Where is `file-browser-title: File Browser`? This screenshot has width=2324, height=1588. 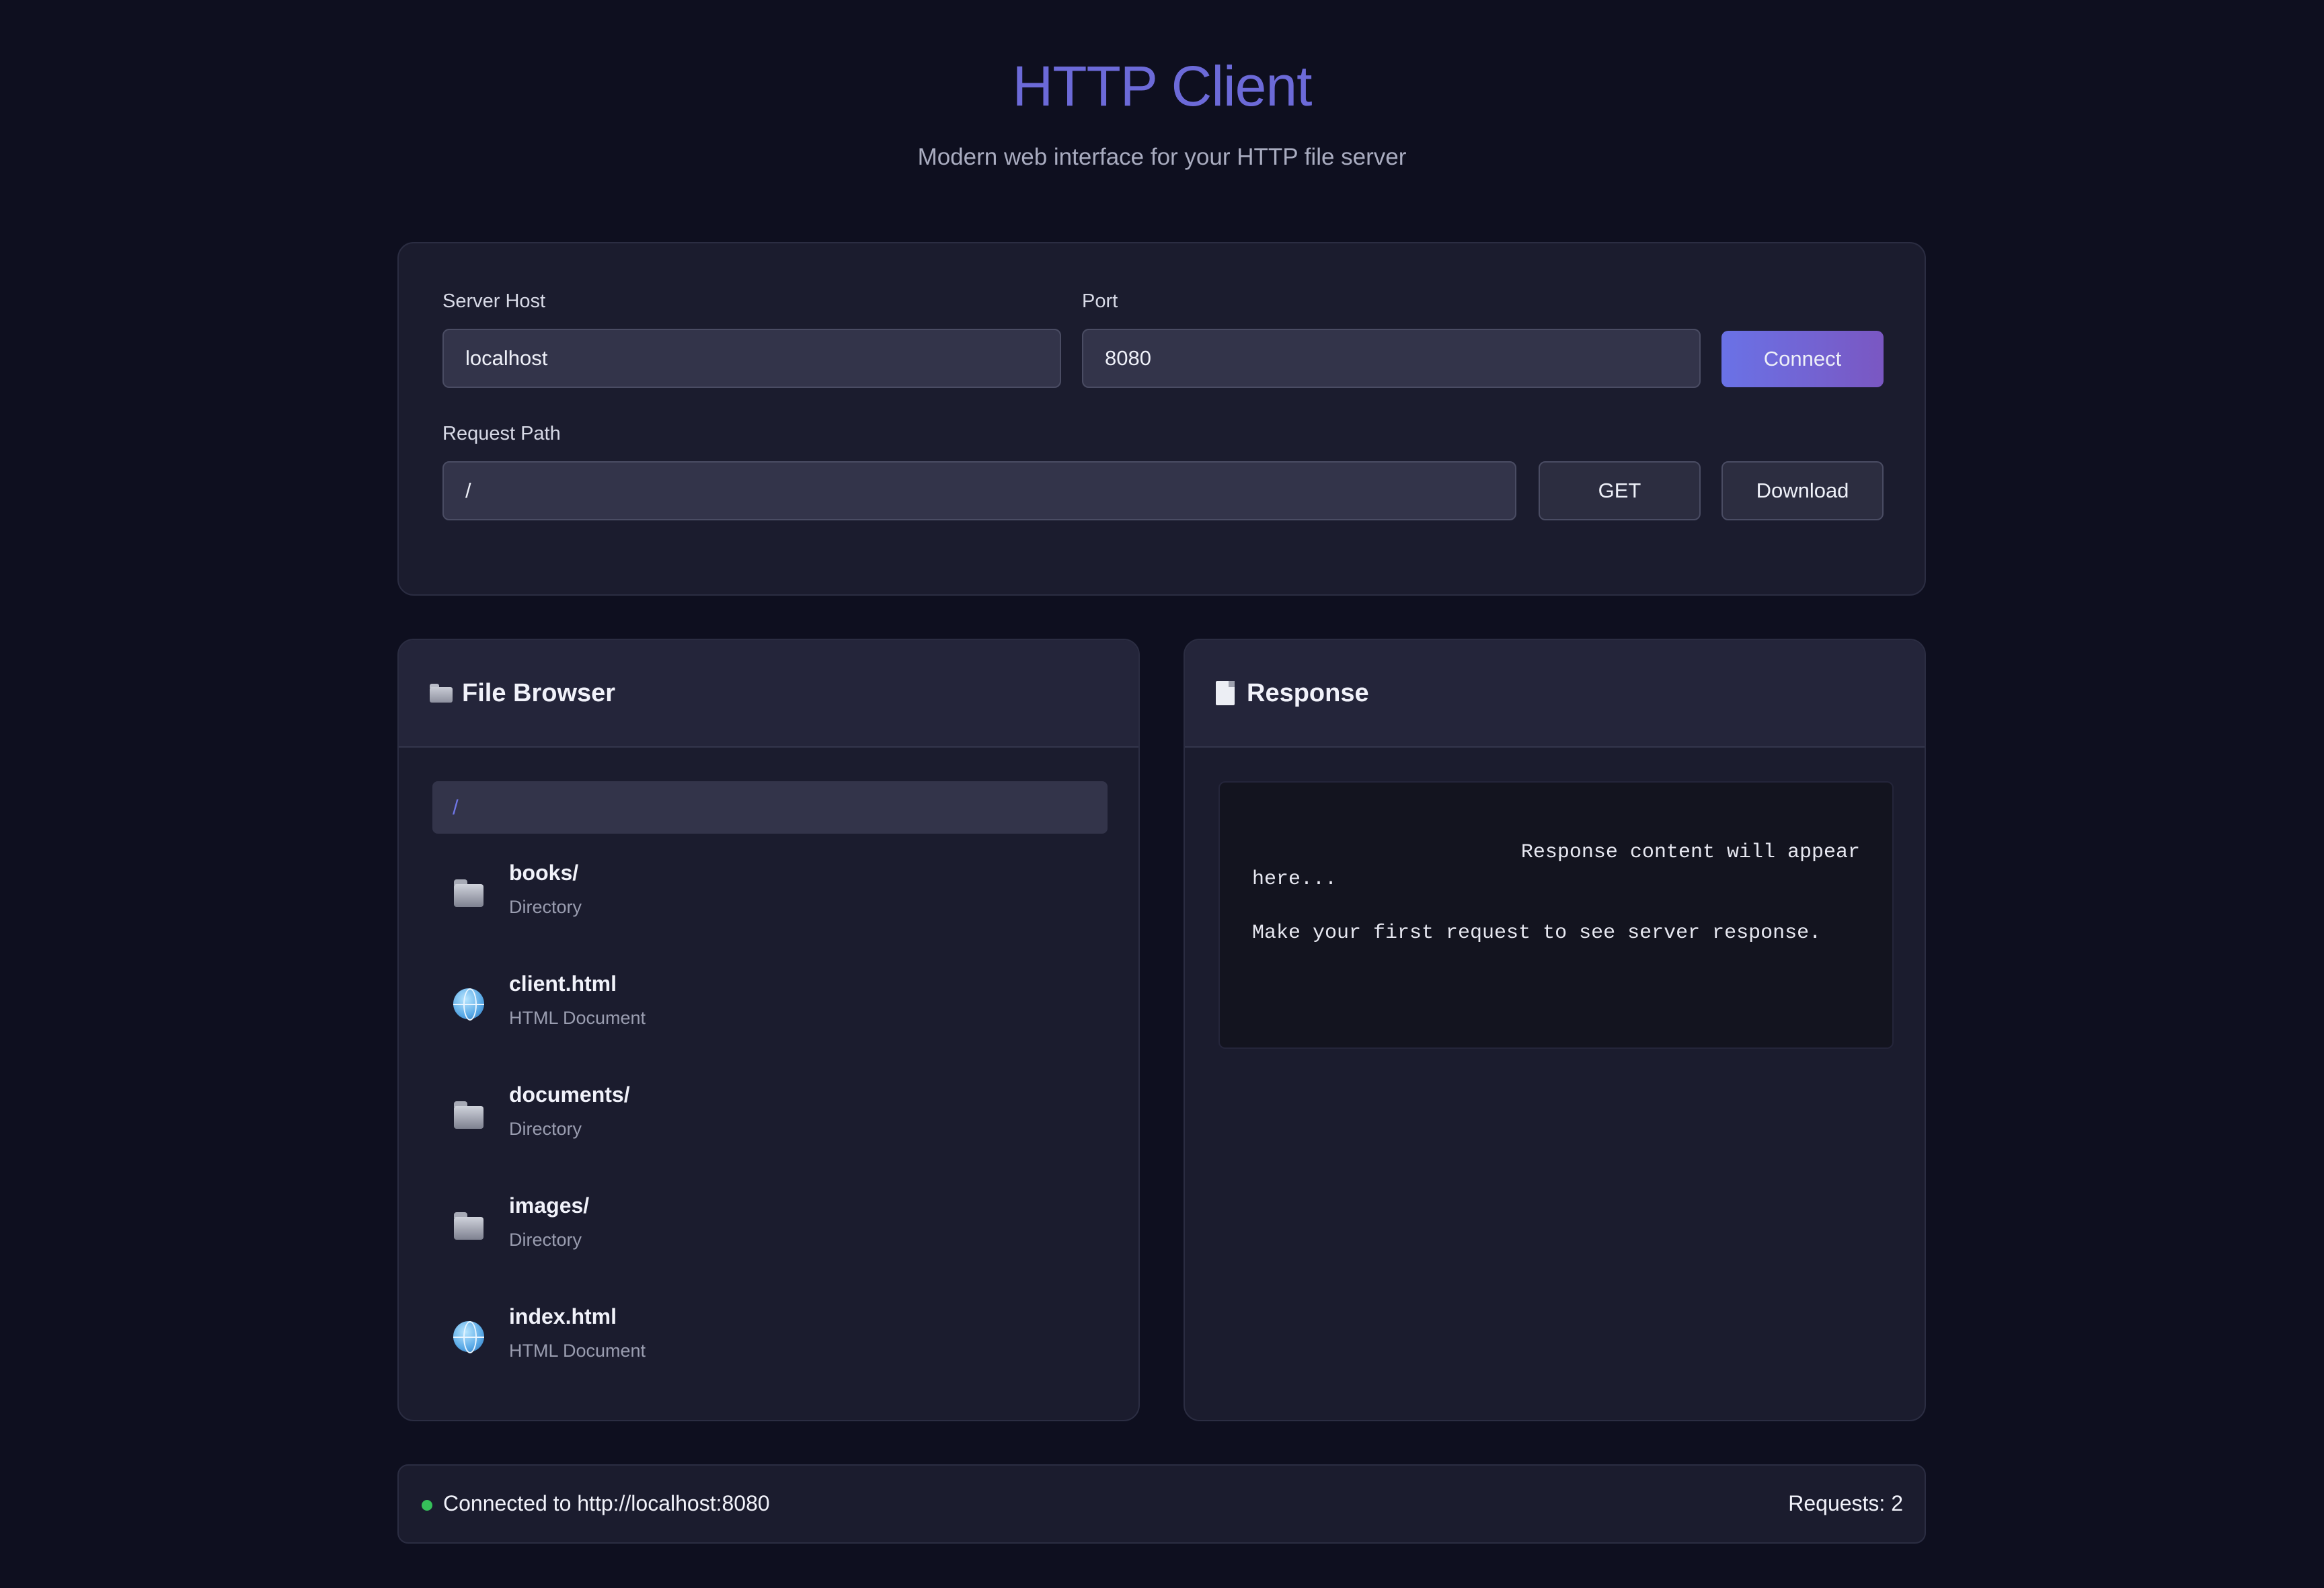 file-browser-title: File Browser is located at coordinates (539, 692).